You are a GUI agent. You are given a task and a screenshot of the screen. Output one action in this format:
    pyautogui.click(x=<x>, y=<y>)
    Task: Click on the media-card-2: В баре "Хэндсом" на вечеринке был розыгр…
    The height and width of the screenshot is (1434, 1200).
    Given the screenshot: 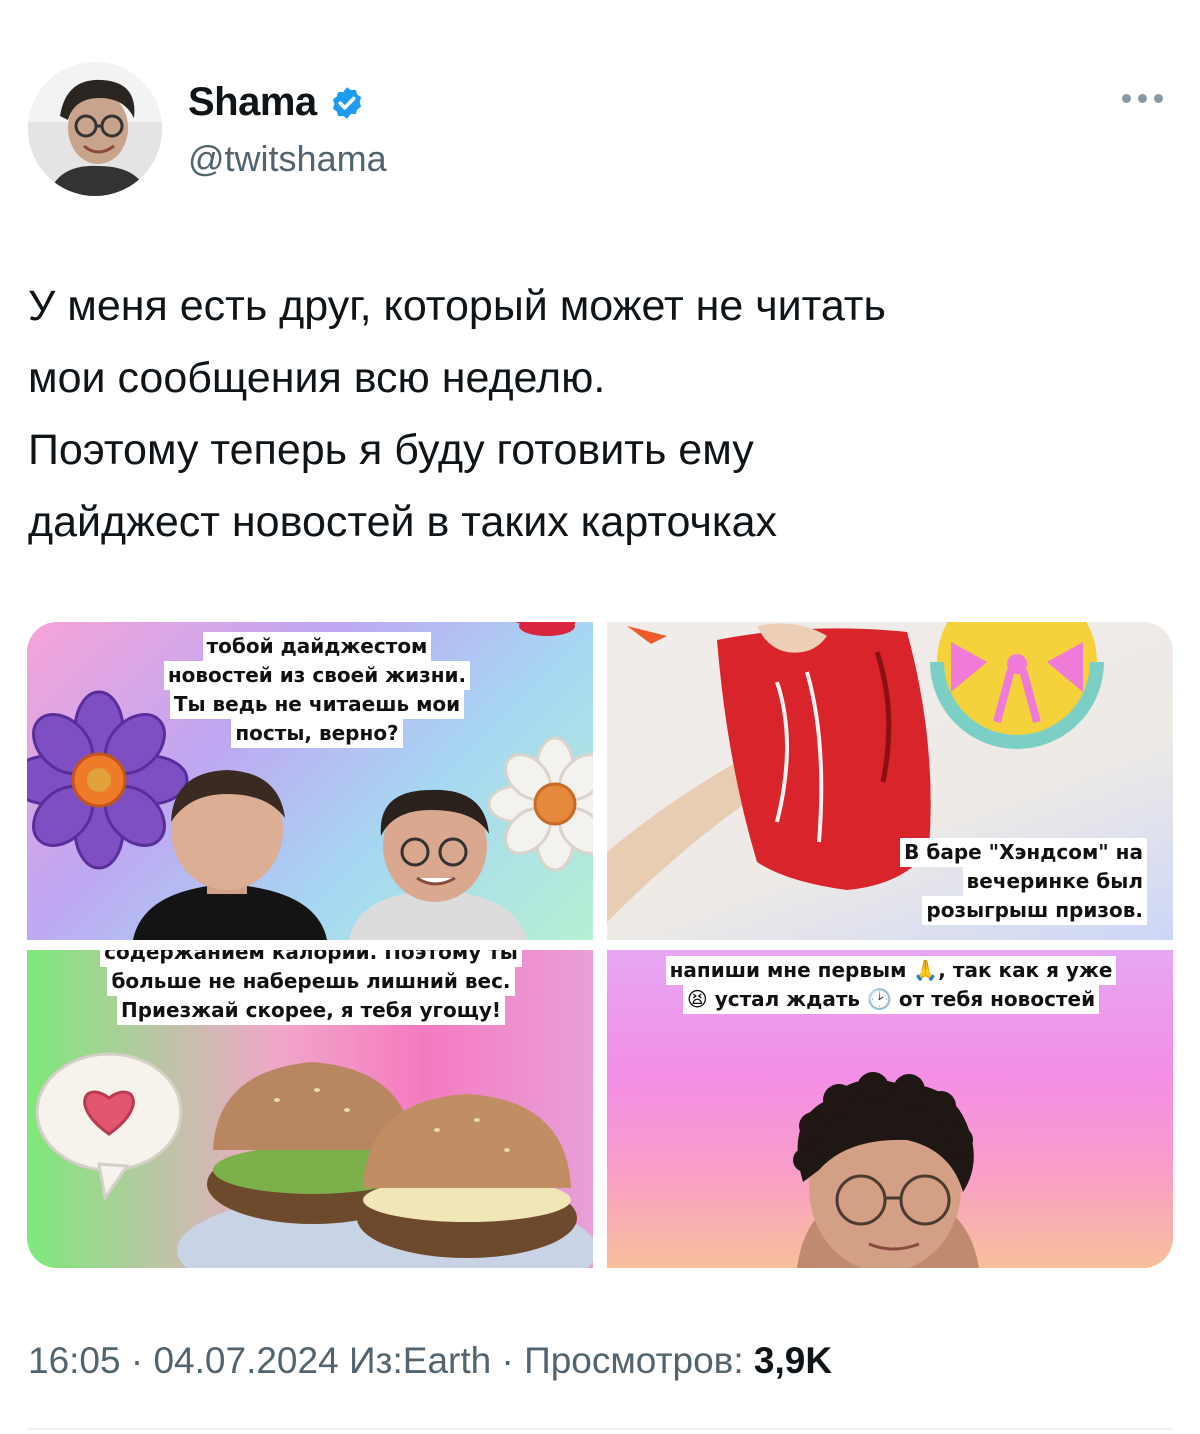 What is the action you would take?
    pyautogui.click(x=890, y=781)
    